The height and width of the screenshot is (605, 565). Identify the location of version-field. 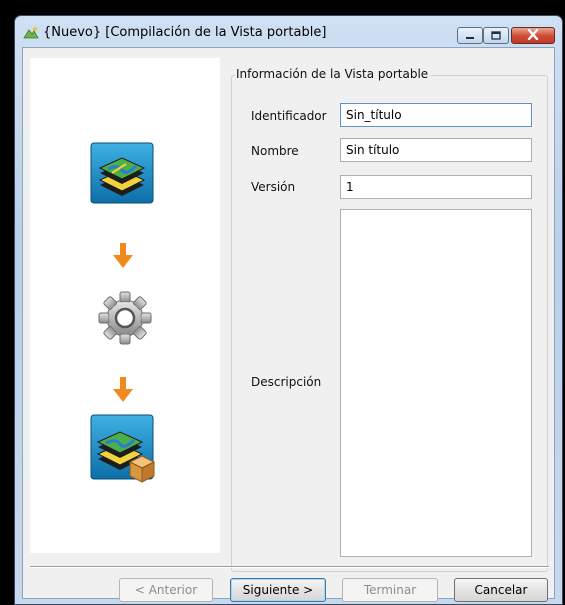
(436, 187).